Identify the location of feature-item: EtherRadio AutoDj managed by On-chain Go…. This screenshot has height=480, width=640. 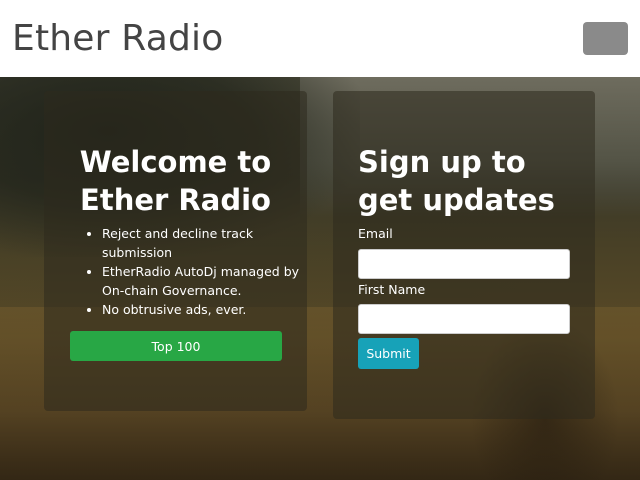
(202, 281).